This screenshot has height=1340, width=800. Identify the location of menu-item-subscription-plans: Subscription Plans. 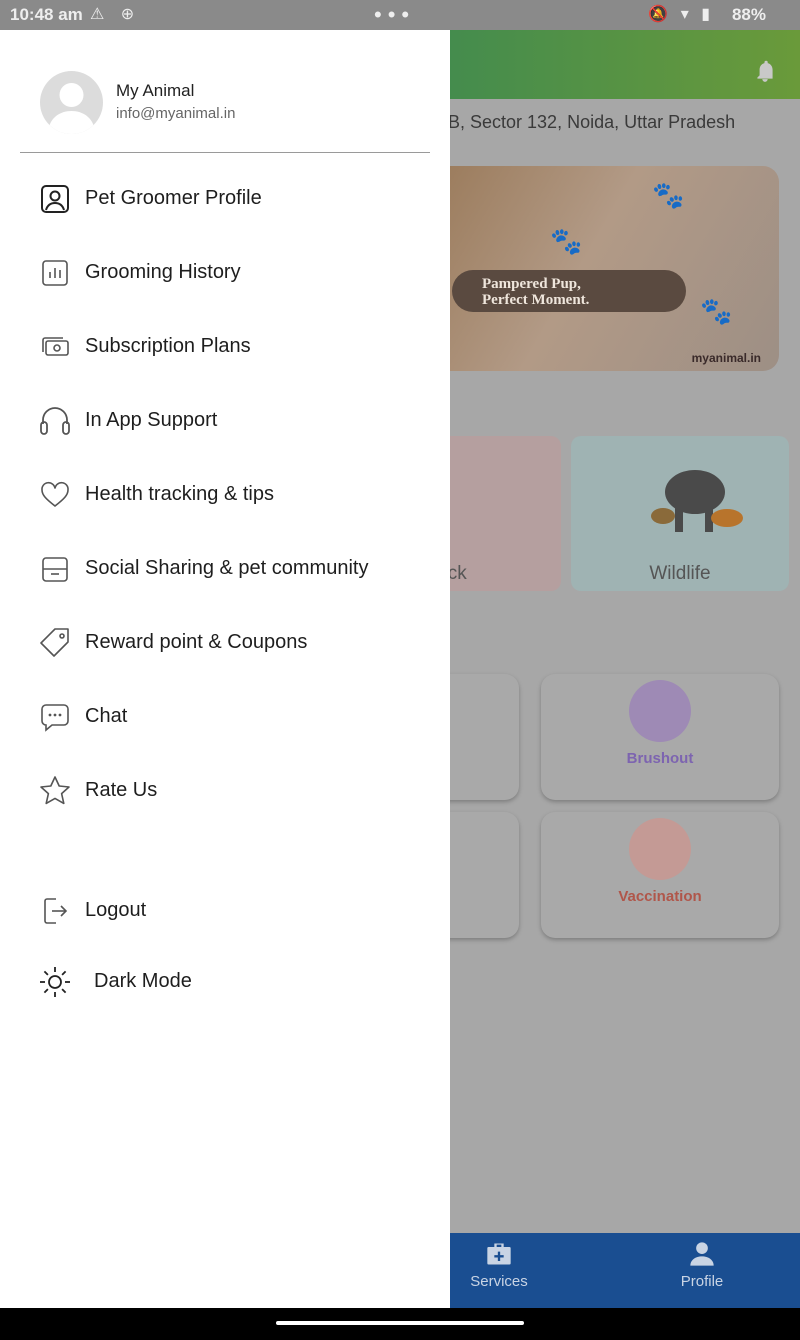
(225, 346).